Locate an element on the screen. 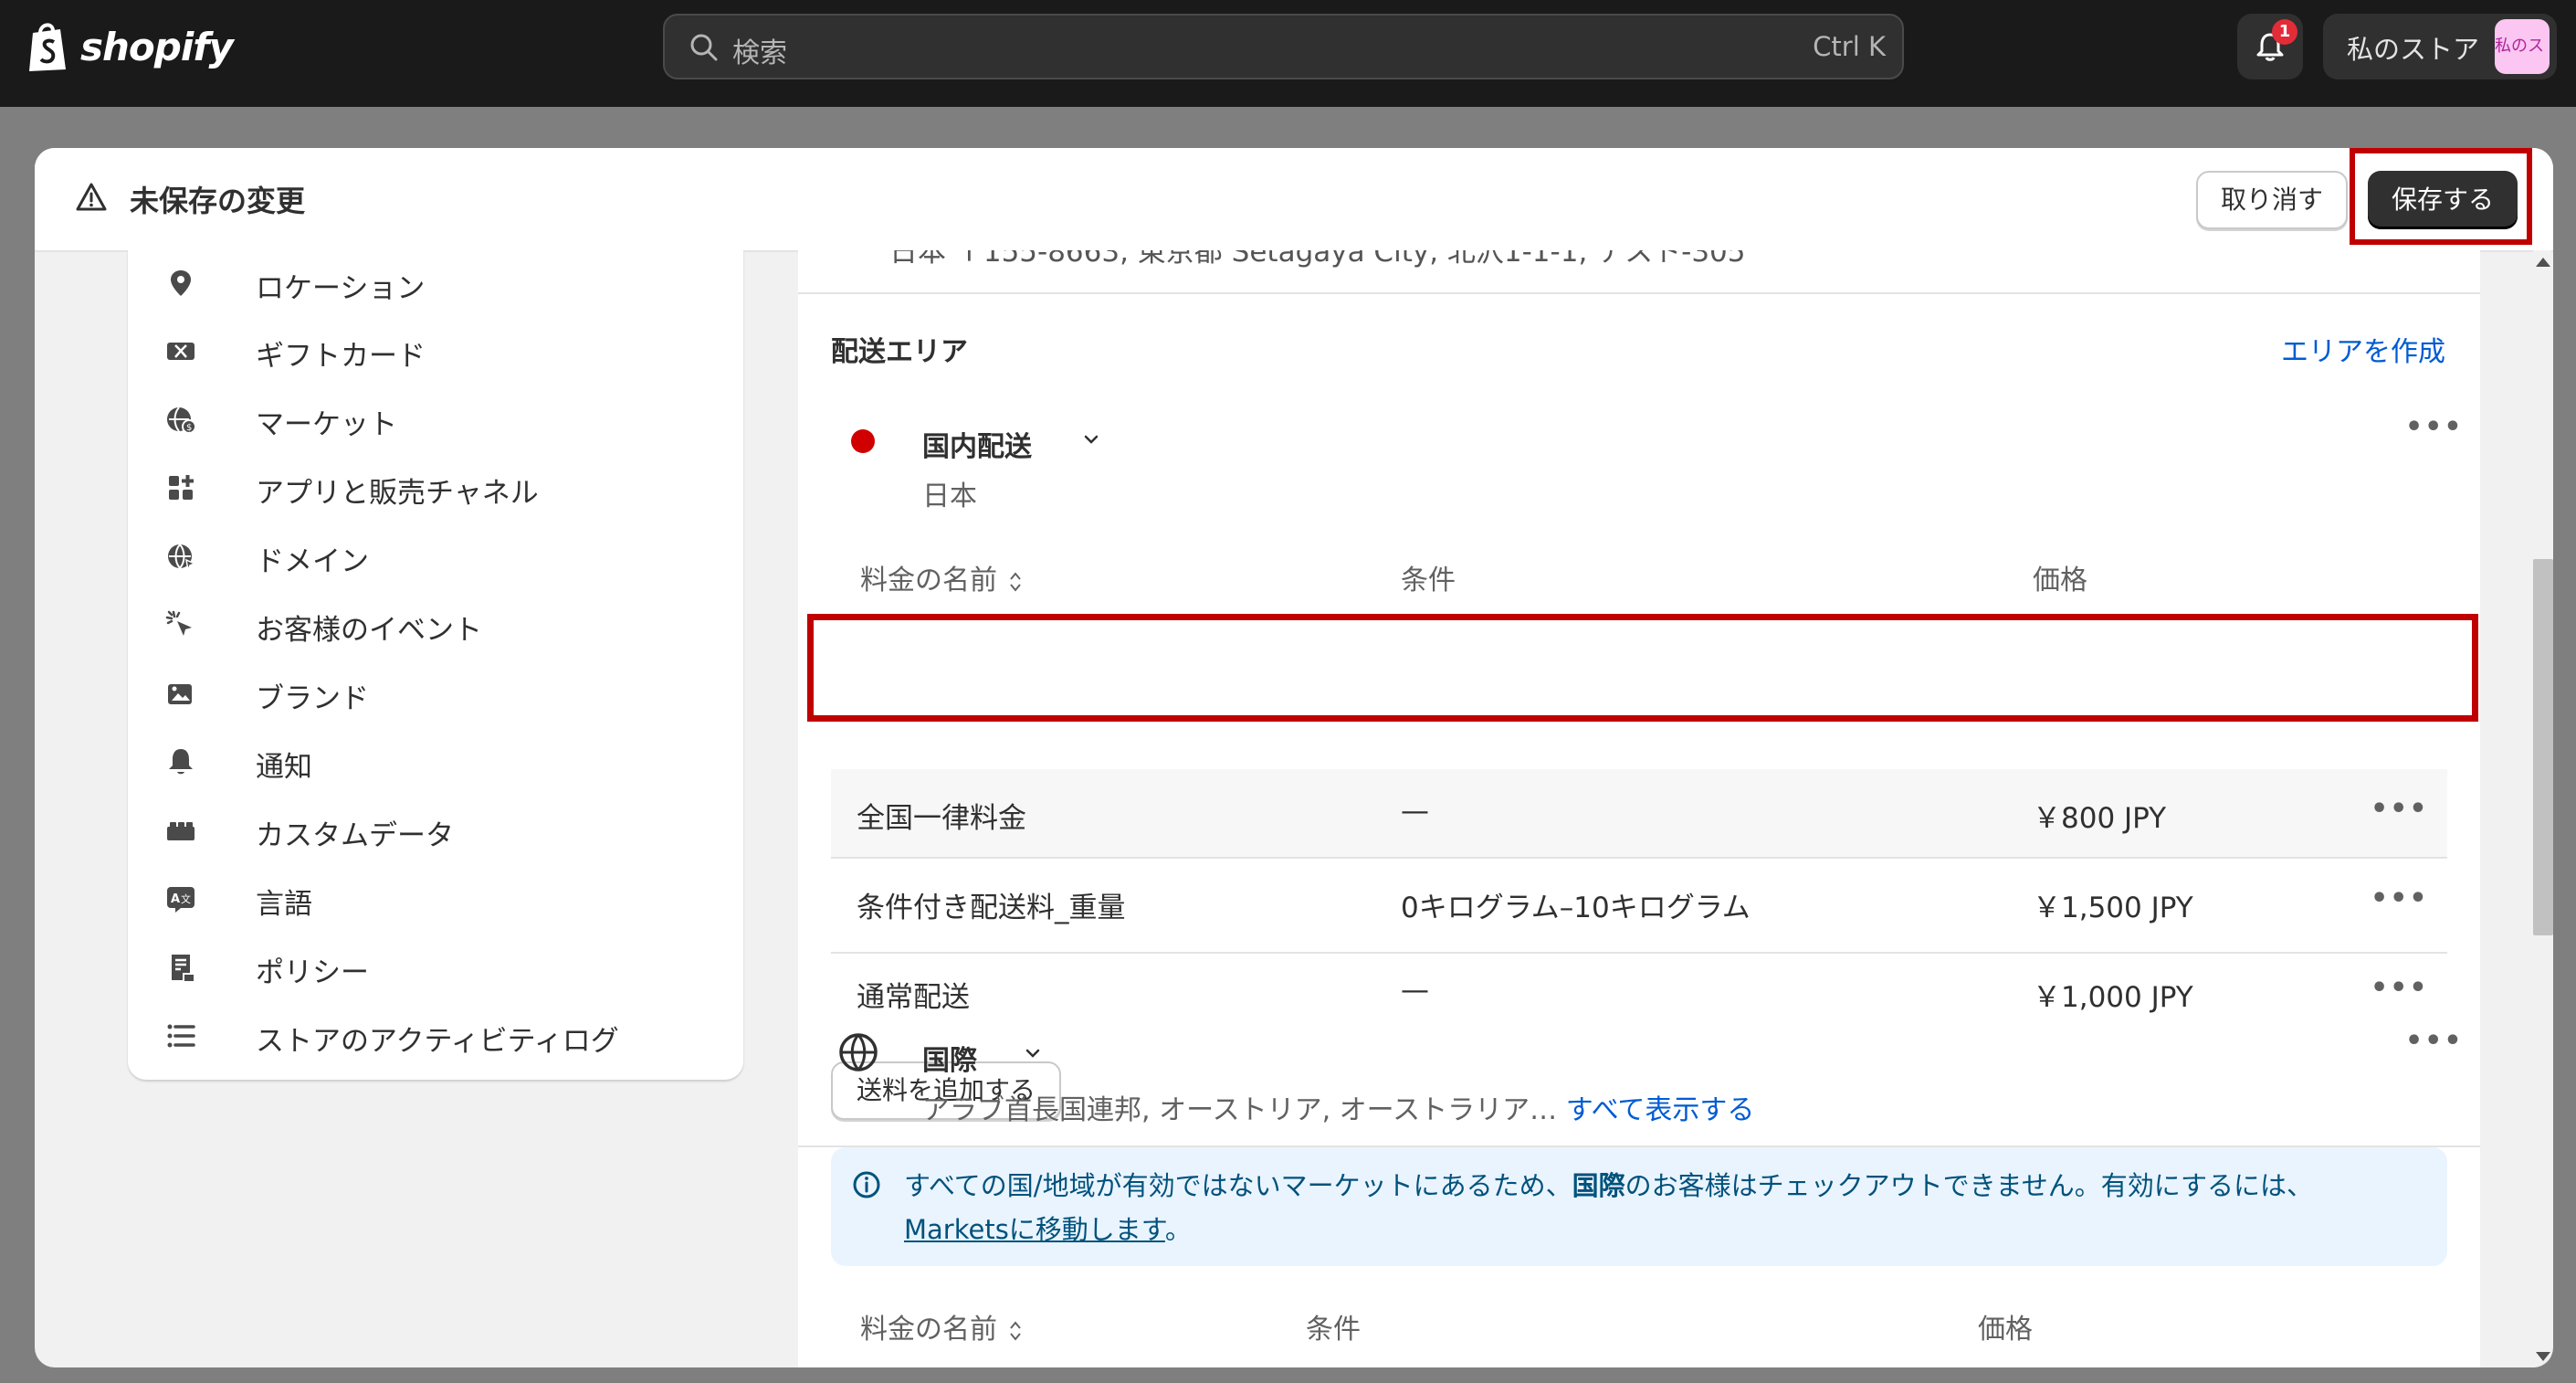 The height and width of the screenshot is (1383, 2576). top-bar: shopify 検索 Ctrl K 1 私のストア 私のストア is located at coordinates (1288, 53).